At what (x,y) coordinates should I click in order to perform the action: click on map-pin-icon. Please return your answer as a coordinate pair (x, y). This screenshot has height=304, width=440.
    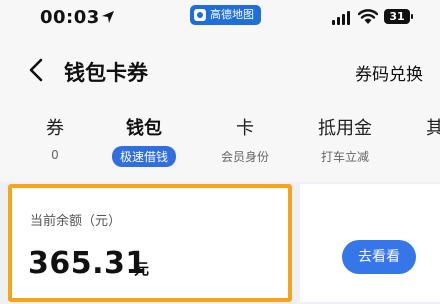
    Looking at the image, I should click on (200, 15).